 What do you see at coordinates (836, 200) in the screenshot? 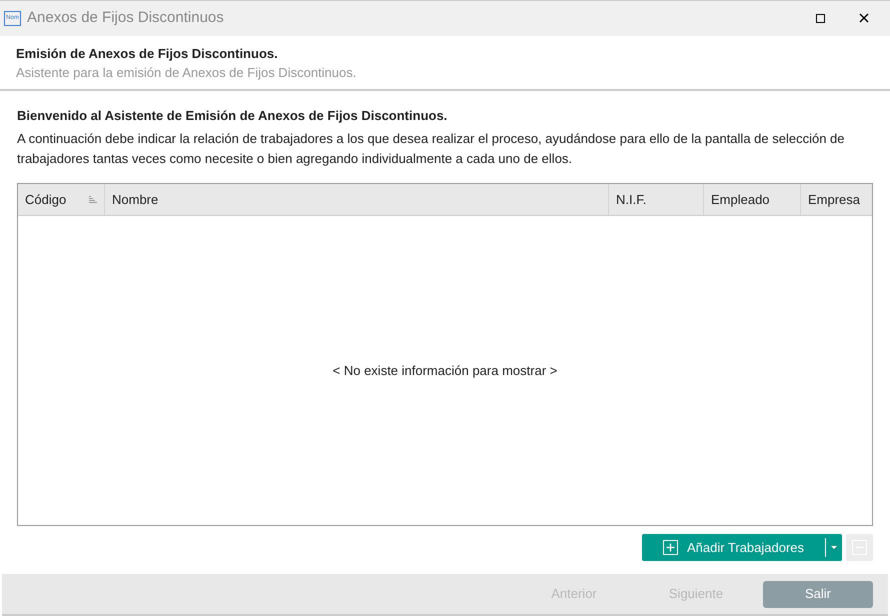
I see `column-header: Empresa` at bounding box center [836, 200].